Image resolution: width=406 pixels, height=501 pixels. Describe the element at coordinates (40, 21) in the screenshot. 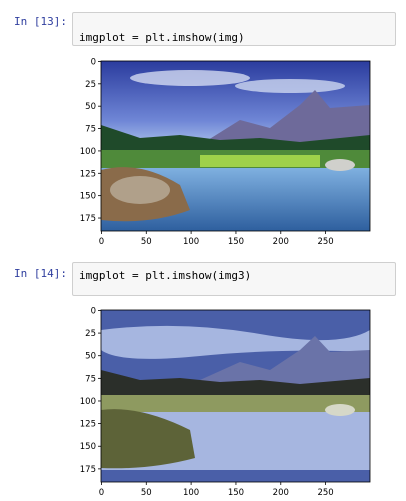

I see `cell-prompt: In [13]:` at that location.